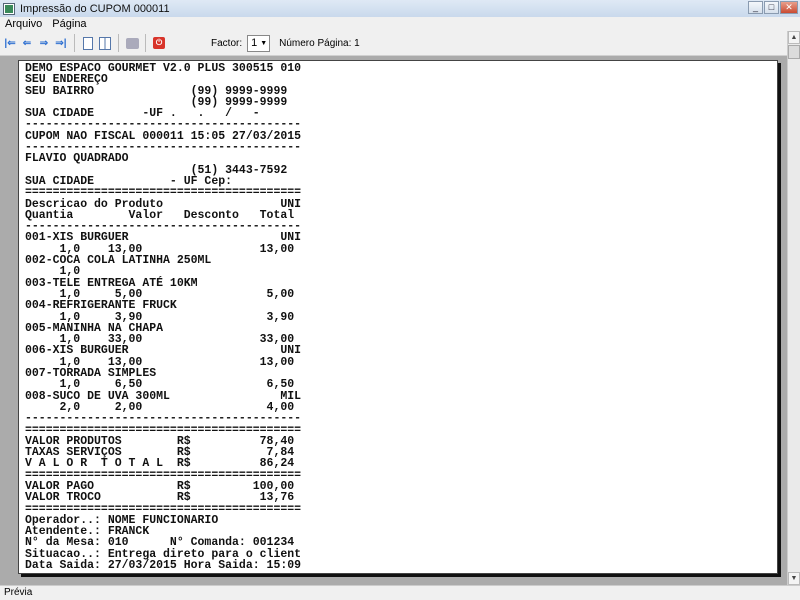  Describe the element at coordinates (400, 8) in the screenshot. I see `title-bar: Impressão do CUPOM 000011 _ □ ✕` at that location.